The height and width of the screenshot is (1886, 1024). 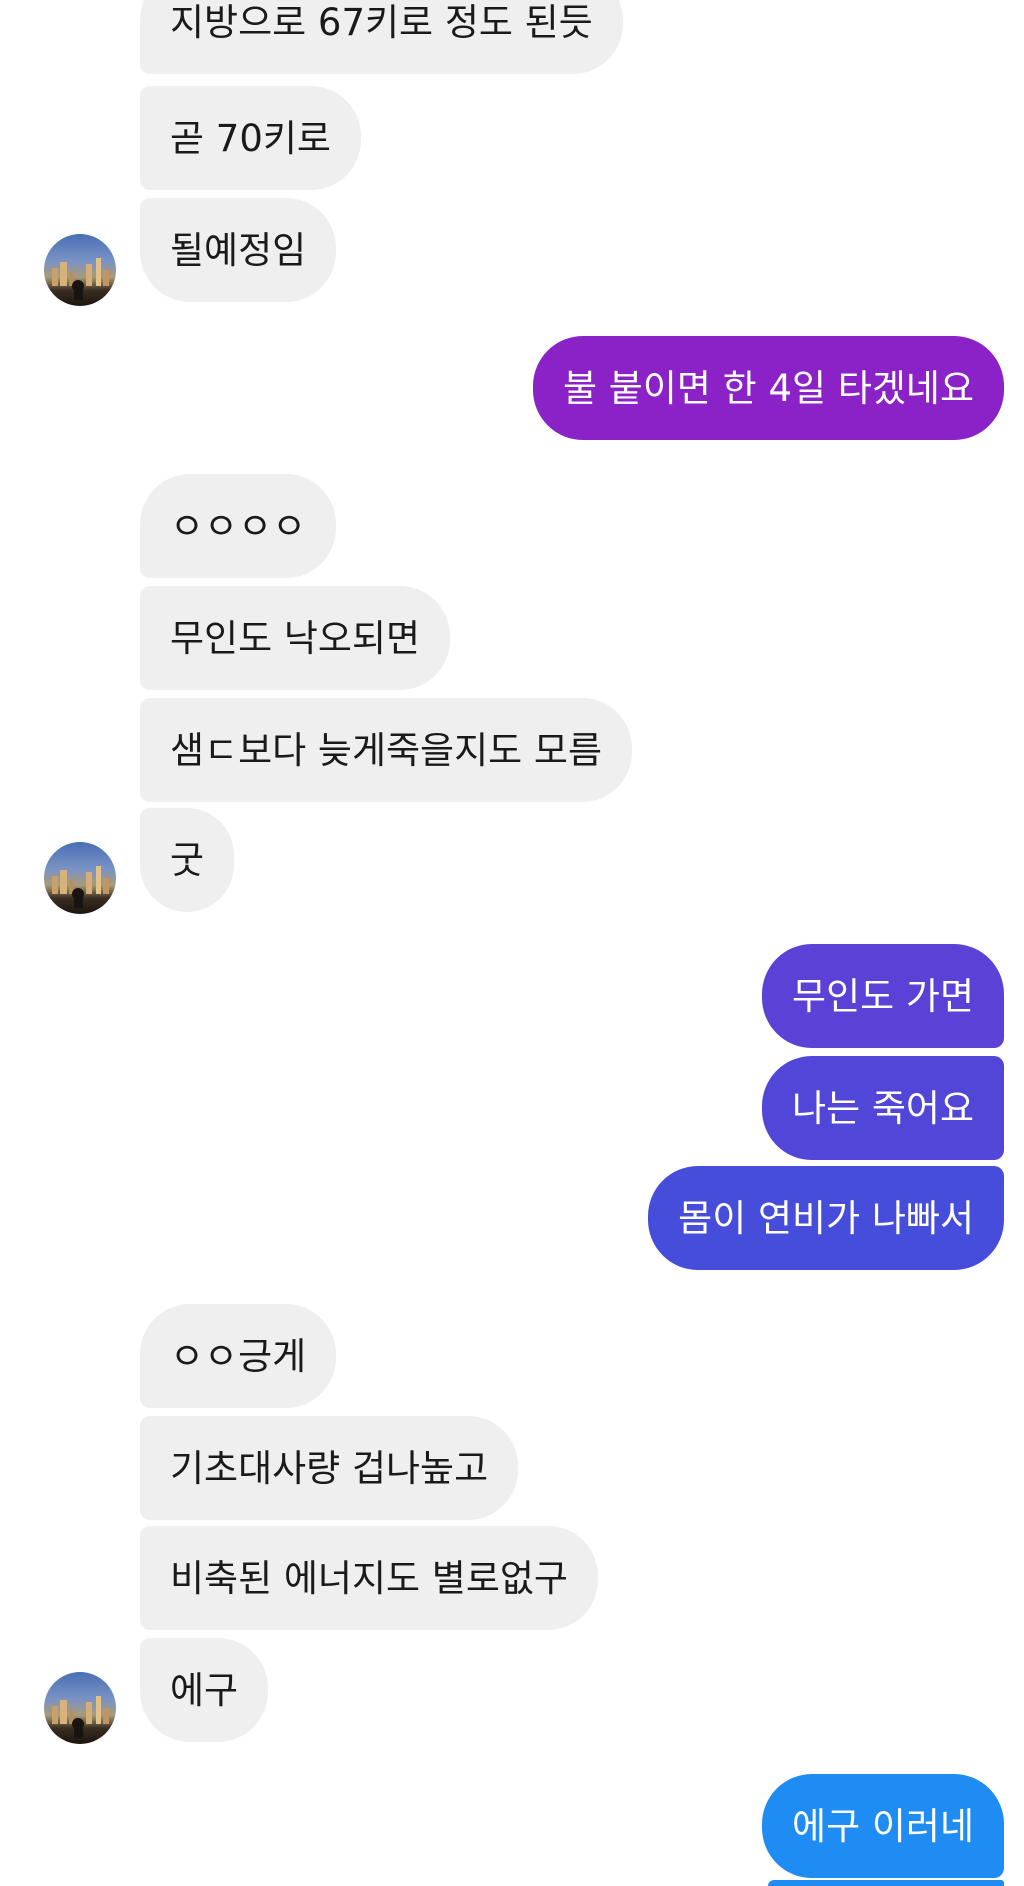 What do you see at coordinates (886, 1883) in the screenshot?
I see `sent-message-partial` at bounding box center [886, 1883].